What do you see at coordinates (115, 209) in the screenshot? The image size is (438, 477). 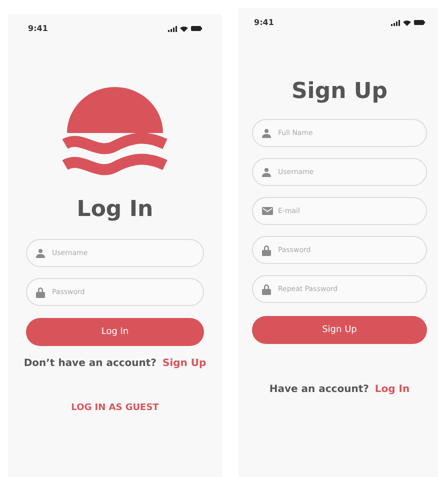 I see `screen-title: Log In` at bounding box center [115, 209].